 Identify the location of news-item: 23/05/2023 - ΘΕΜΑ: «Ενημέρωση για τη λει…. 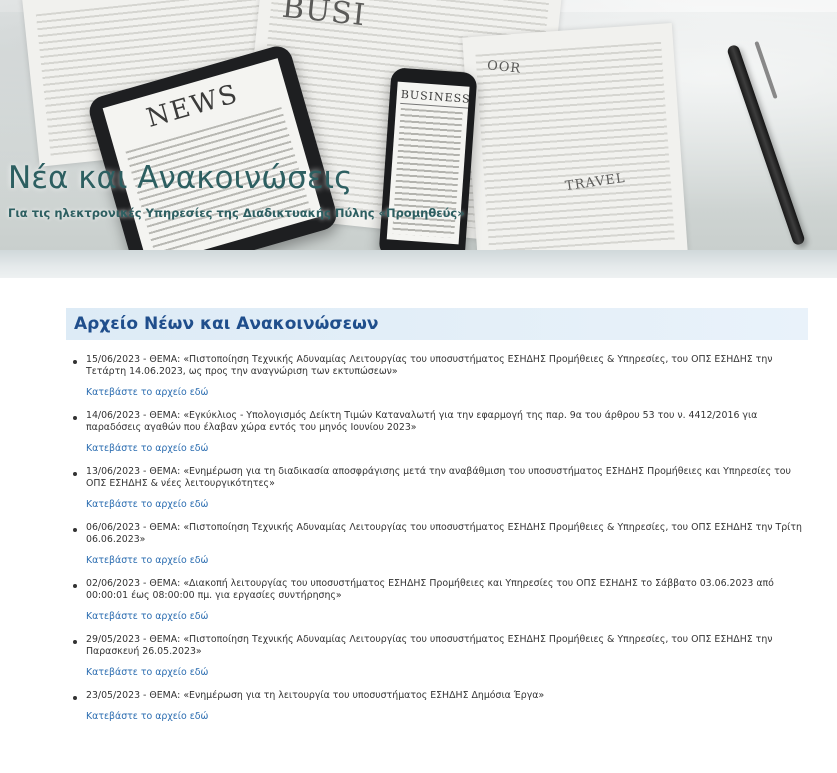
(437, 712).